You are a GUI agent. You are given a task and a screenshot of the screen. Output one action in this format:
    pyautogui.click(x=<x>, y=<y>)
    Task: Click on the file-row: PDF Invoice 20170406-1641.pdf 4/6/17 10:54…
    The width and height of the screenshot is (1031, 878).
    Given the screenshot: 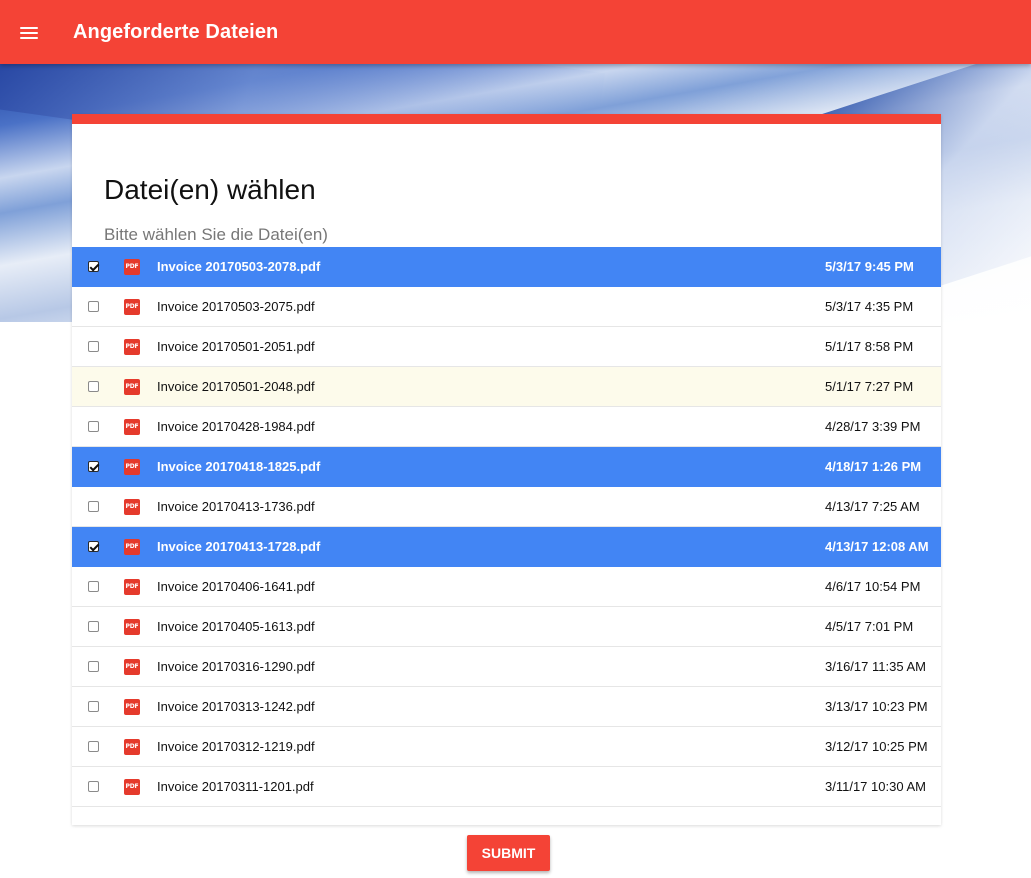 What is the action you would take?
    pyautogui.click(x=506, y=587)
    